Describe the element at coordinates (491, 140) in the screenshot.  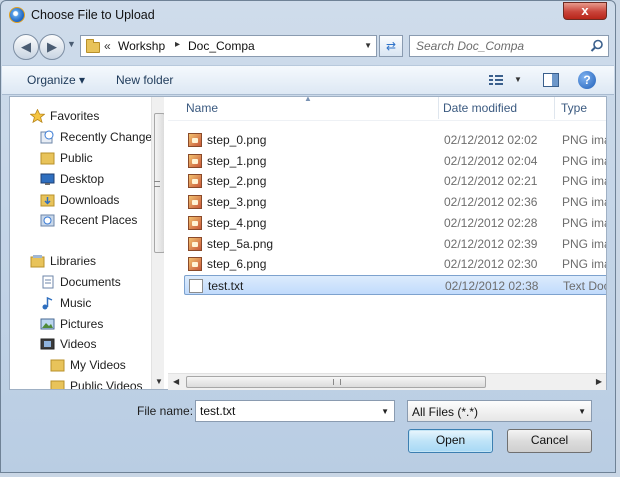
I see `file-date-modified: 02/12/2012 02:02` at that location.